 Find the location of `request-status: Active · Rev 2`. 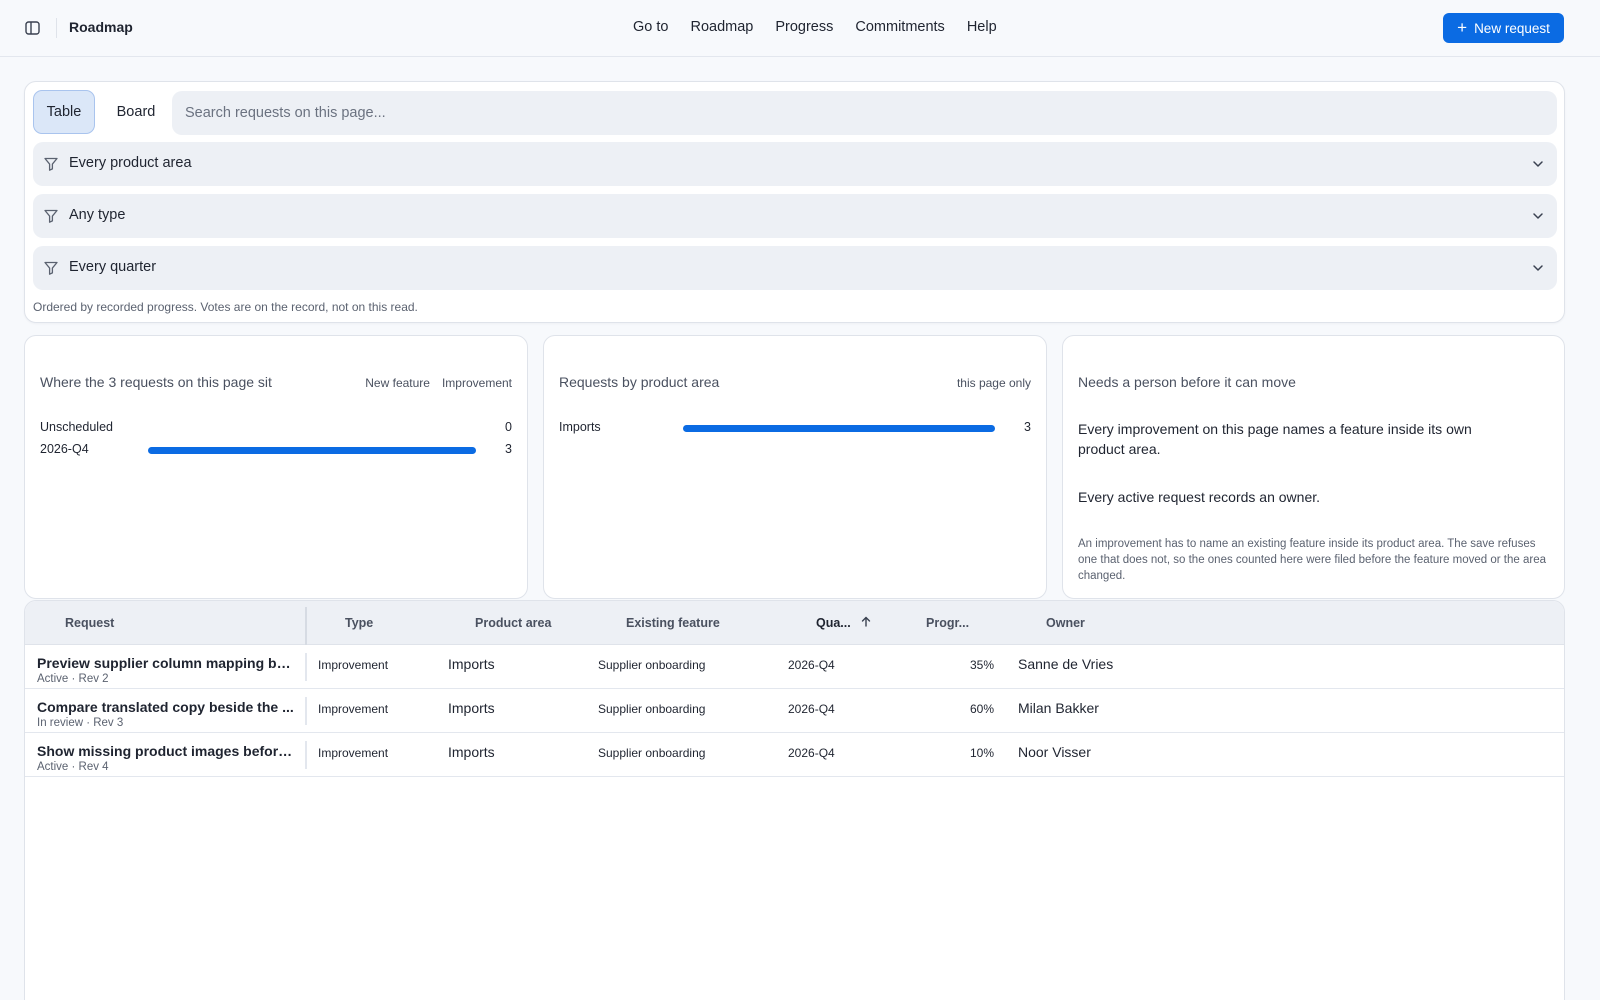

request-status: Active · Rev 2 is located at coordinates (73, 679).